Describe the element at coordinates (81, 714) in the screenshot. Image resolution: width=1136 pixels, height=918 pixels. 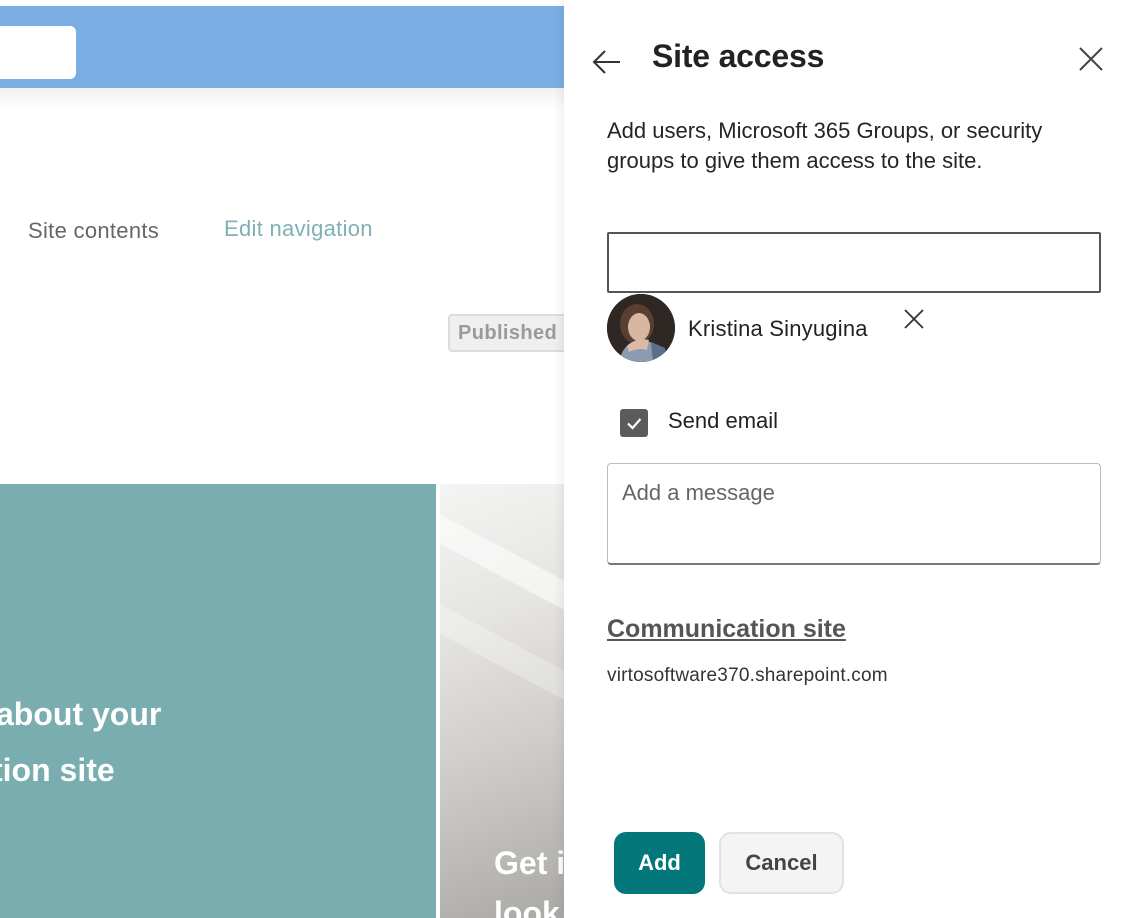
I see `hero-title-line-1: about your` at that location.